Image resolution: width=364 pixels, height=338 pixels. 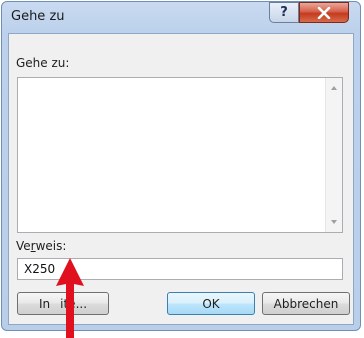 What do you see at coordinates (334, 222) in the screenshot?
I see `scroll-down-icon` at bounding box center [334, 222].